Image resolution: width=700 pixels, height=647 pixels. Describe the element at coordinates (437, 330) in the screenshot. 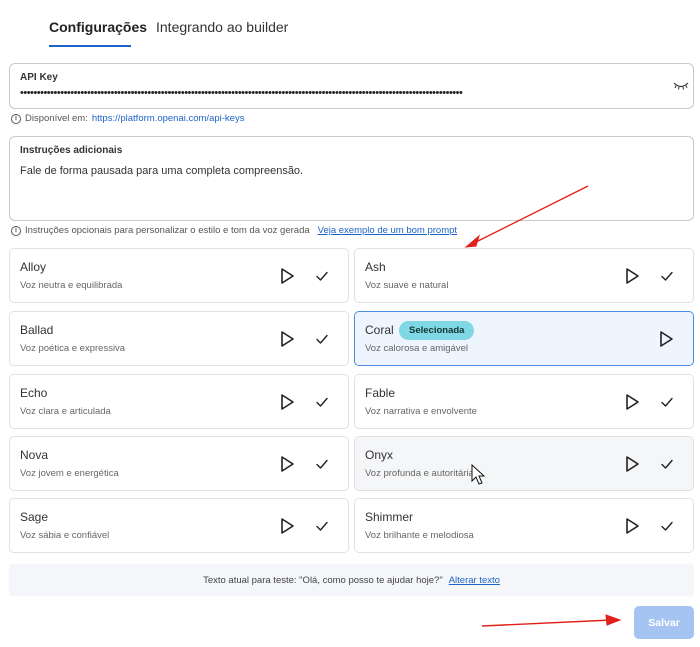

I see `selected-badge: Selecionada` at that location.